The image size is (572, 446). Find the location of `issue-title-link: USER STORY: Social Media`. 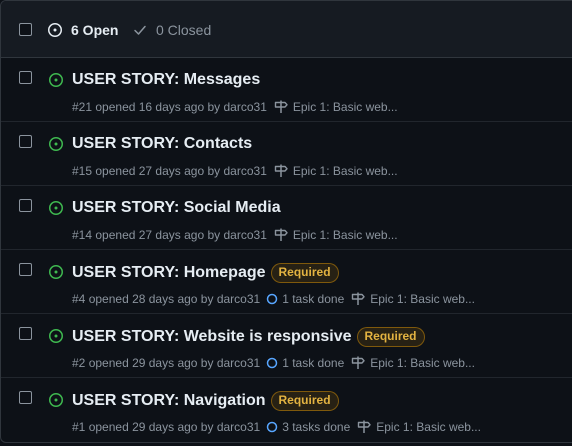

issue-title-link: USER STORY: Social Media is located at coordinates (176, 208).